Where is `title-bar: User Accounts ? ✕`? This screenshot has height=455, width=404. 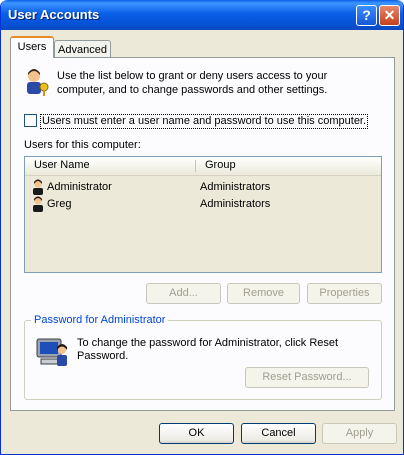 title-bar: User Accounts ? ✕ is located at coordinates (202, 15).